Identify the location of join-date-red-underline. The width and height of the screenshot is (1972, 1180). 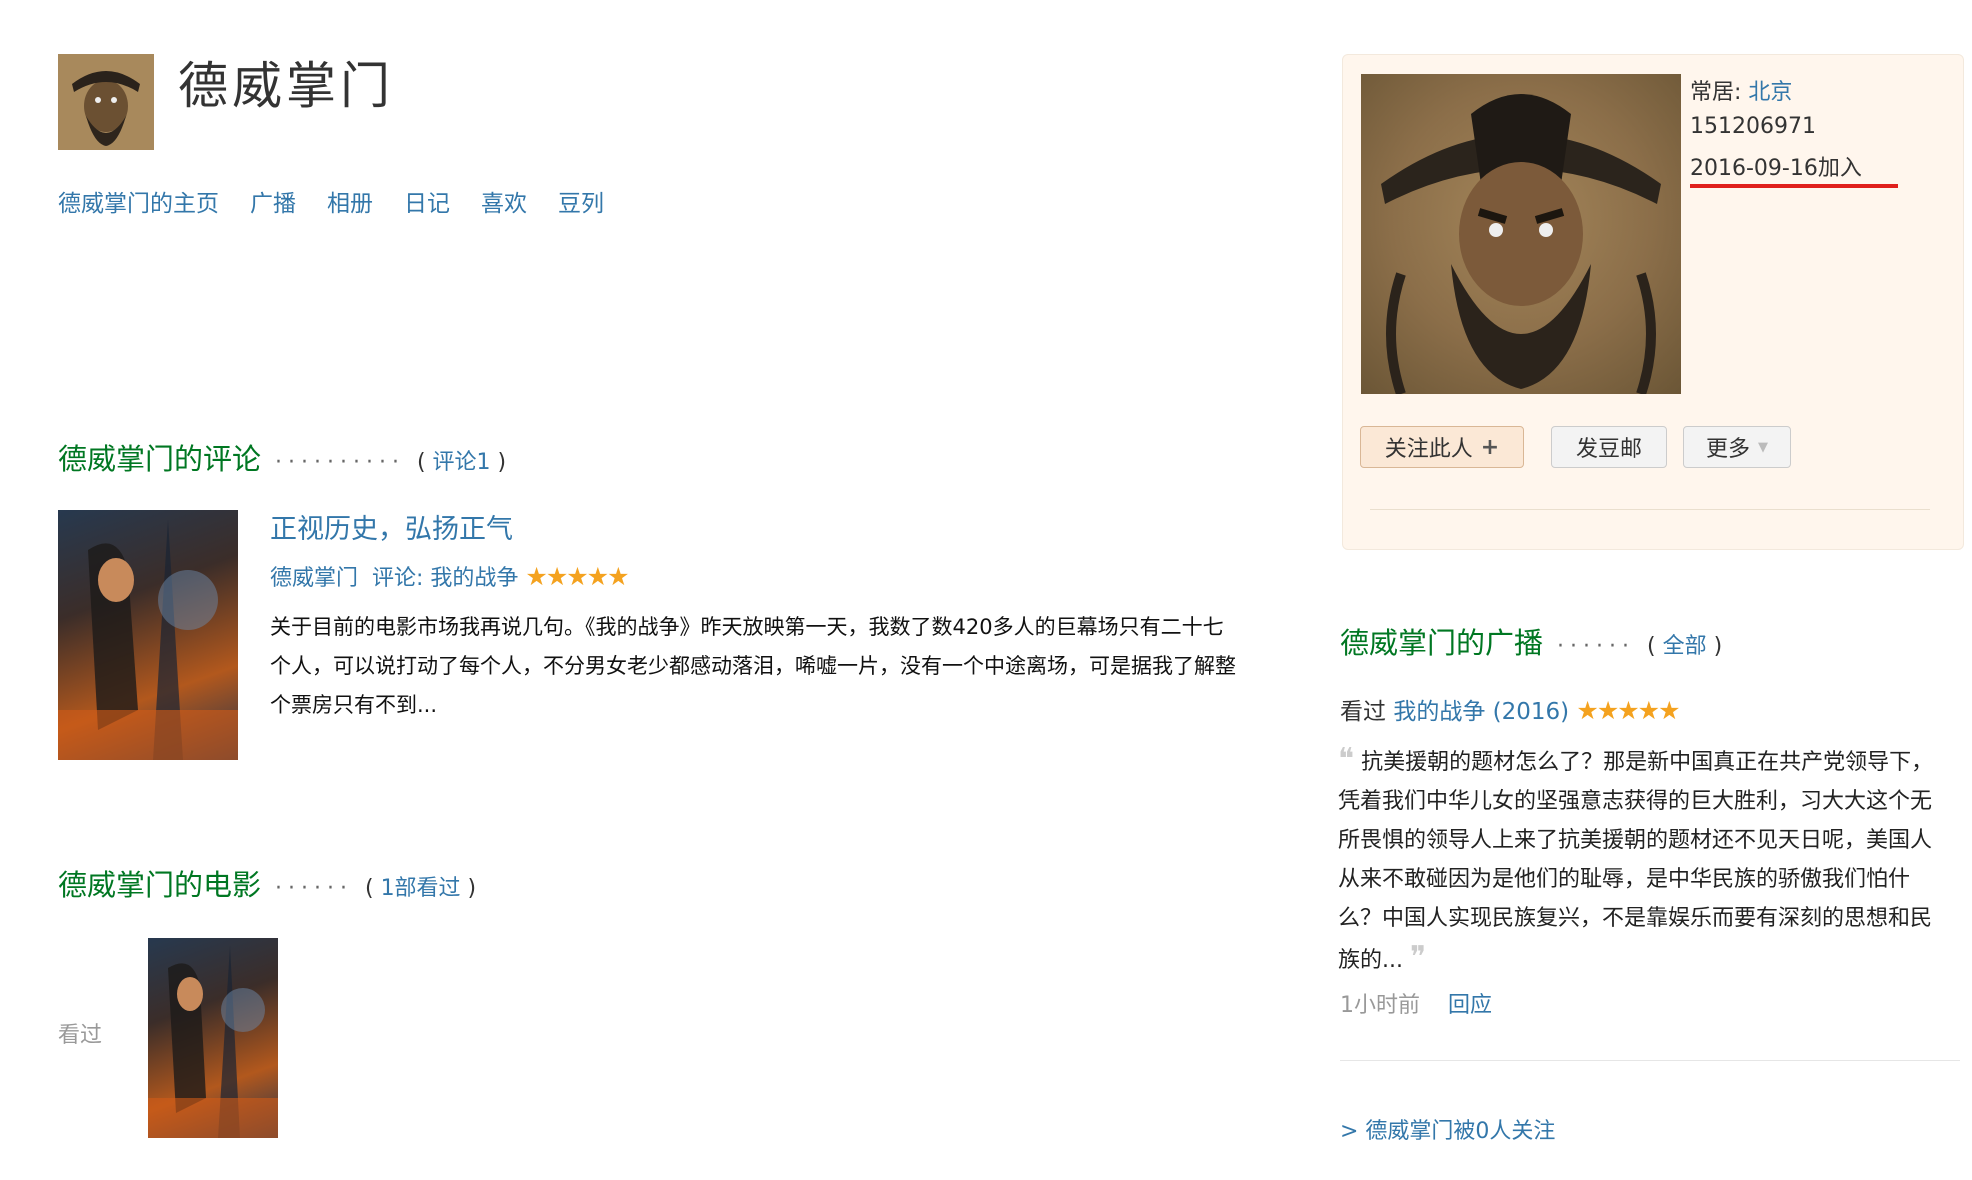
(1794, 186).